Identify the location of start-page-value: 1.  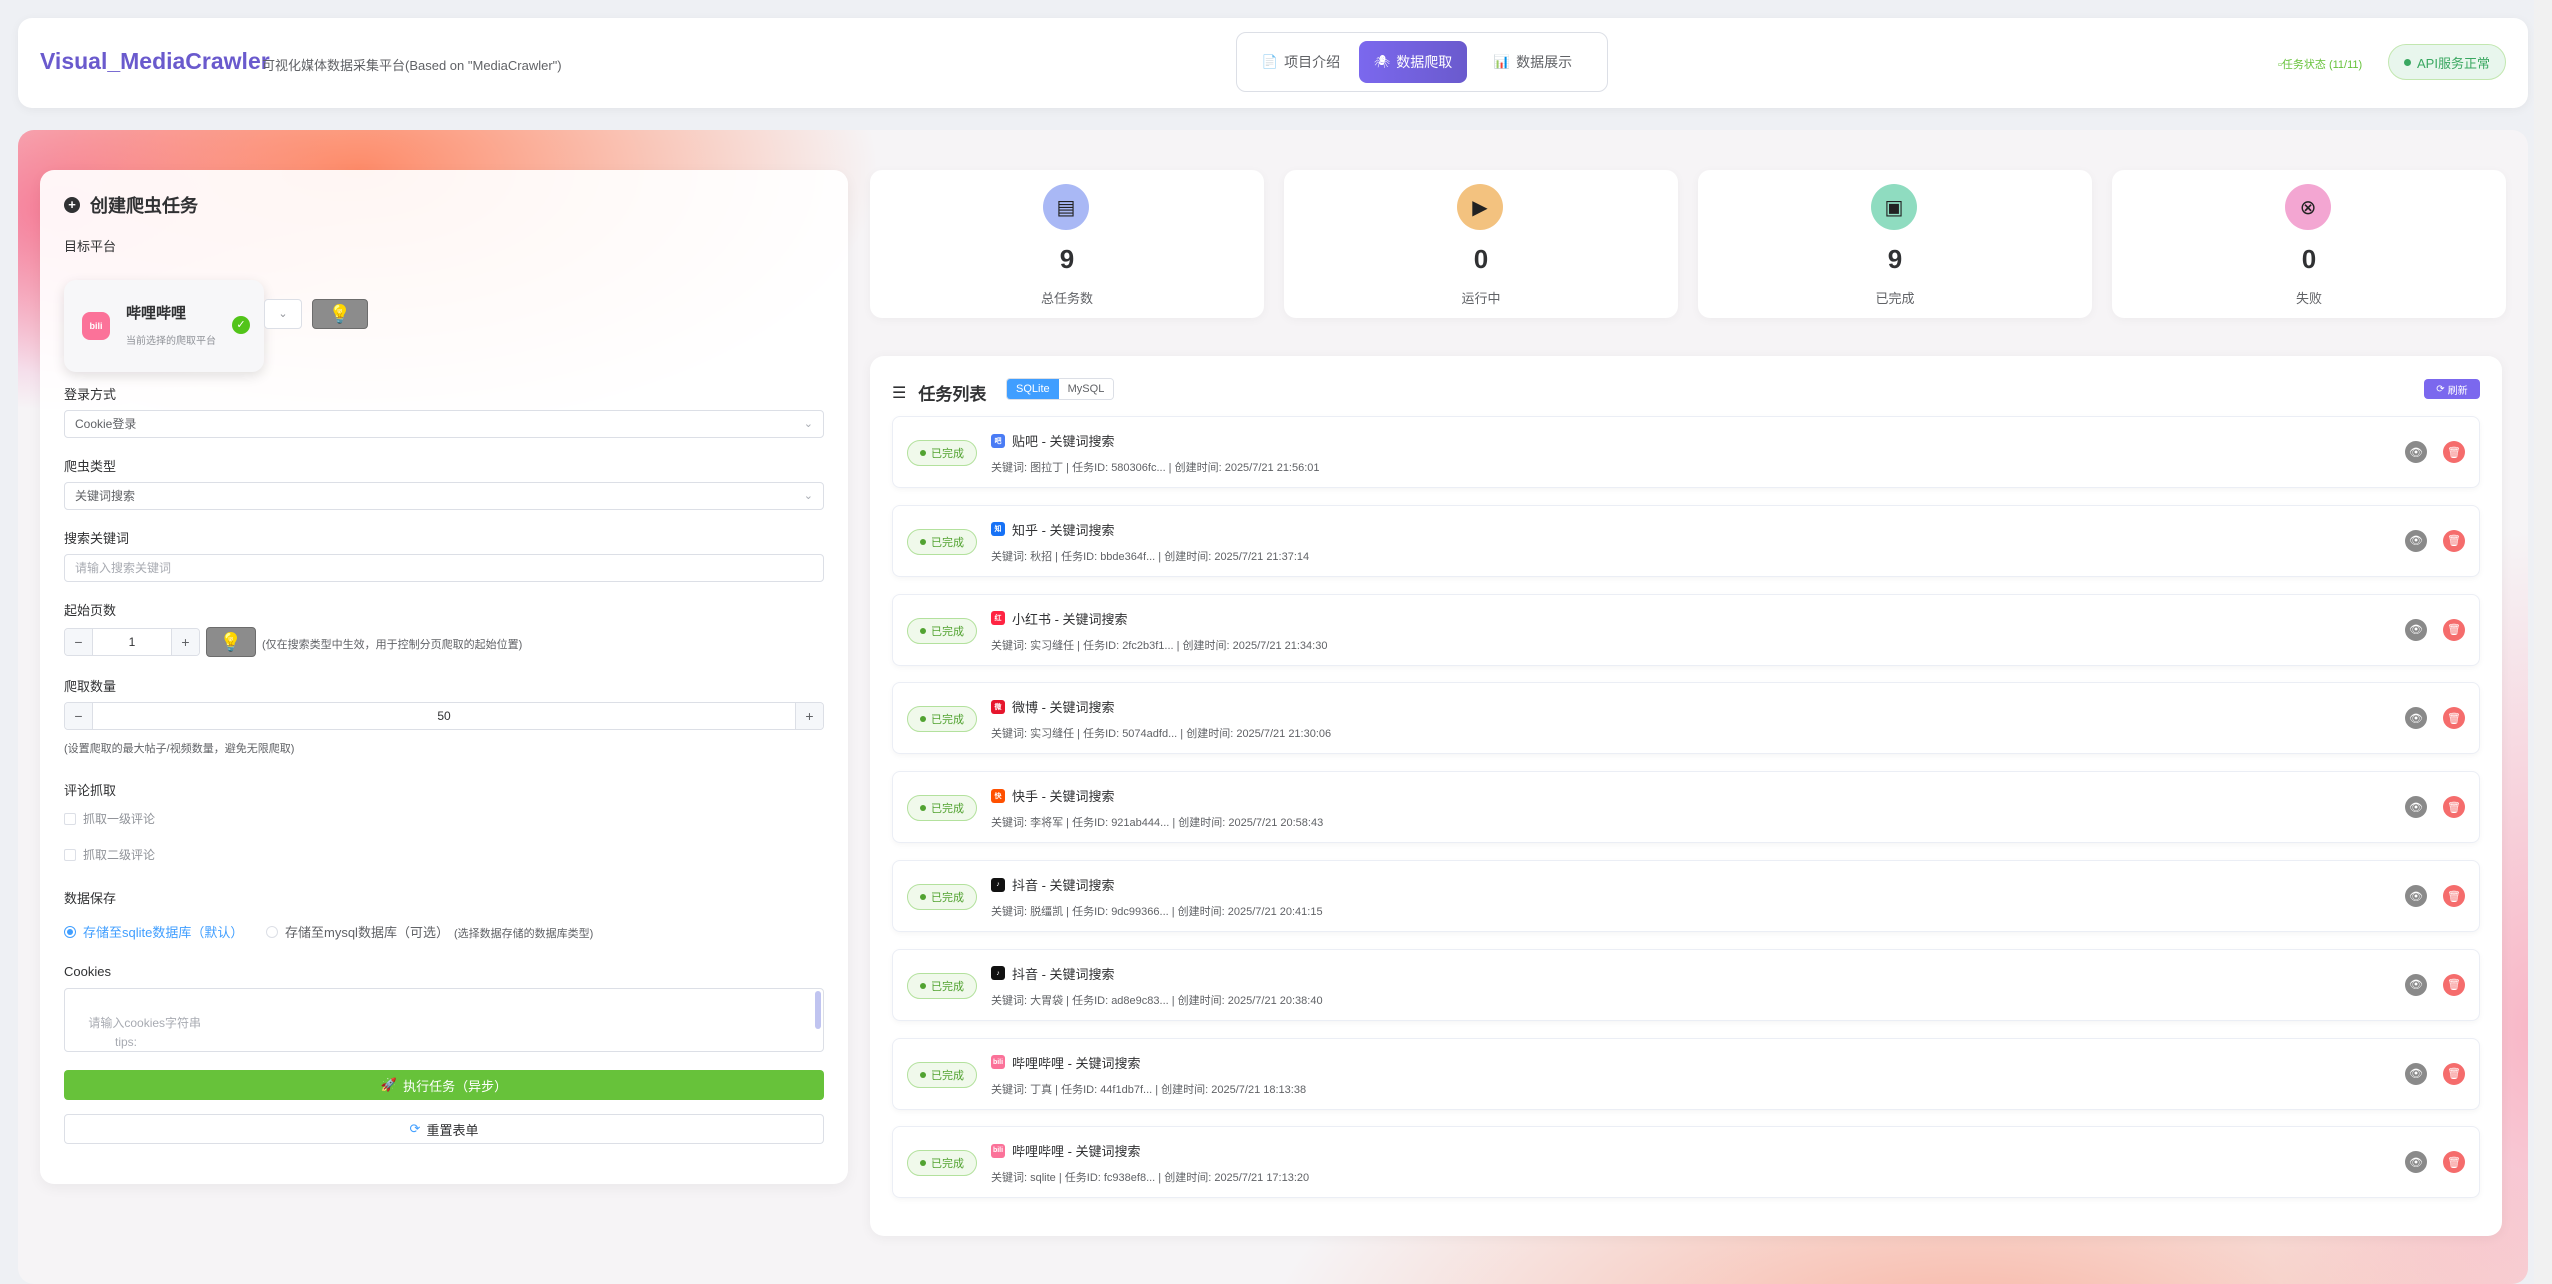
(132, 642).